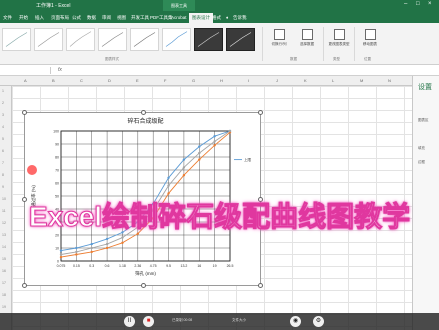 Image resolution: width=439 pixels, height=330 pixels. I want to click on column-header-k: K, so click(305, 80).